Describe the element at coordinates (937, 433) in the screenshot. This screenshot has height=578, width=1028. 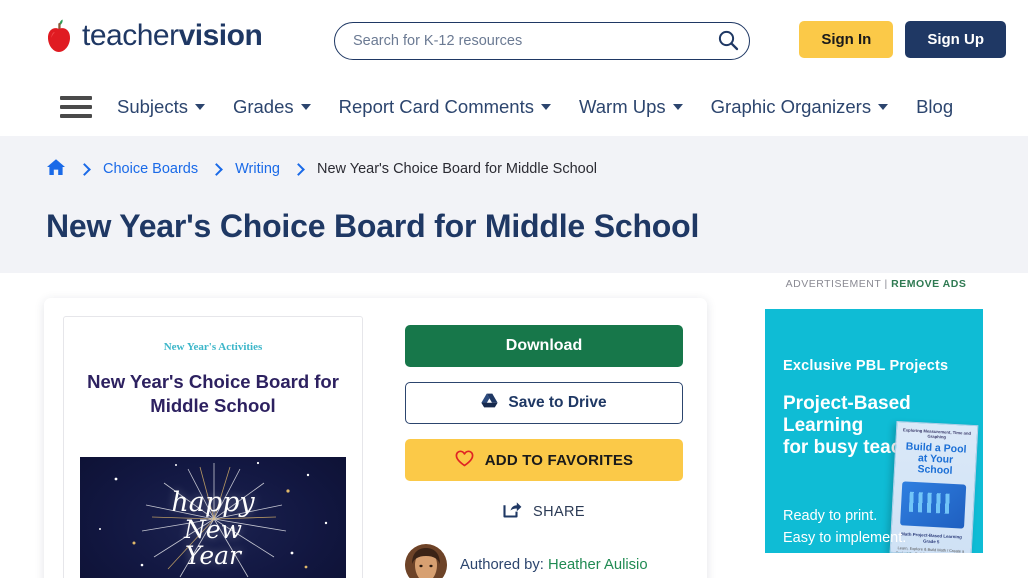
I see `ad-product-kicker: Exploring Measurement, Time and Graphing` at that location.